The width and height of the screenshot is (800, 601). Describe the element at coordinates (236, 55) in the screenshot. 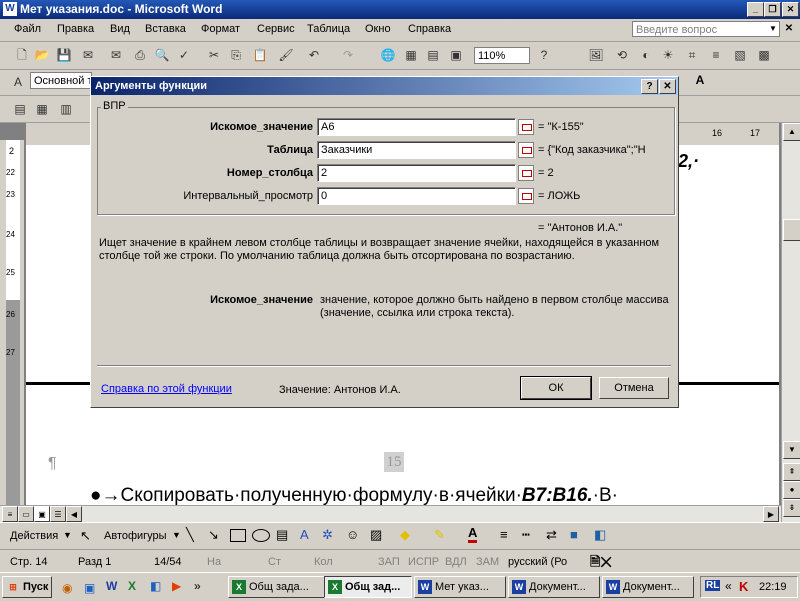

I see `copy-icon: ⎘` at that location.